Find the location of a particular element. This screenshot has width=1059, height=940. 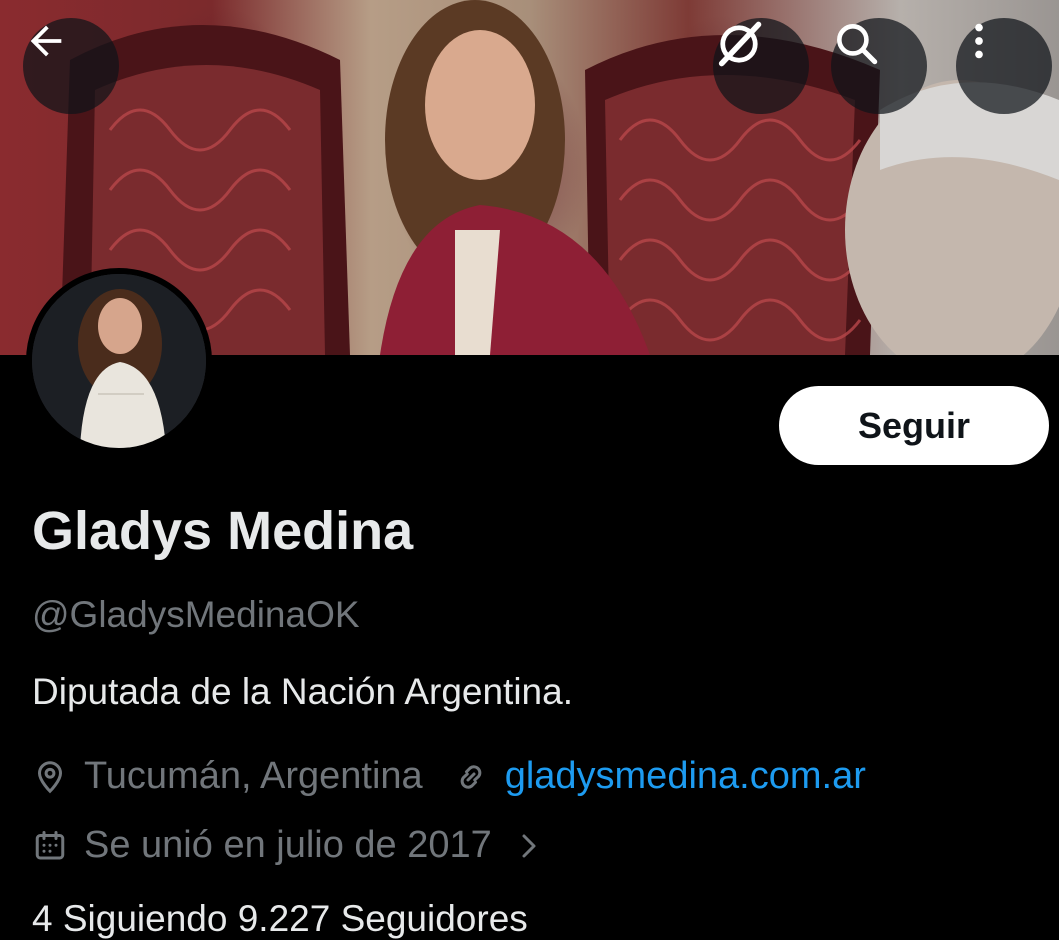

search-button is located at coordinates (879, 66).